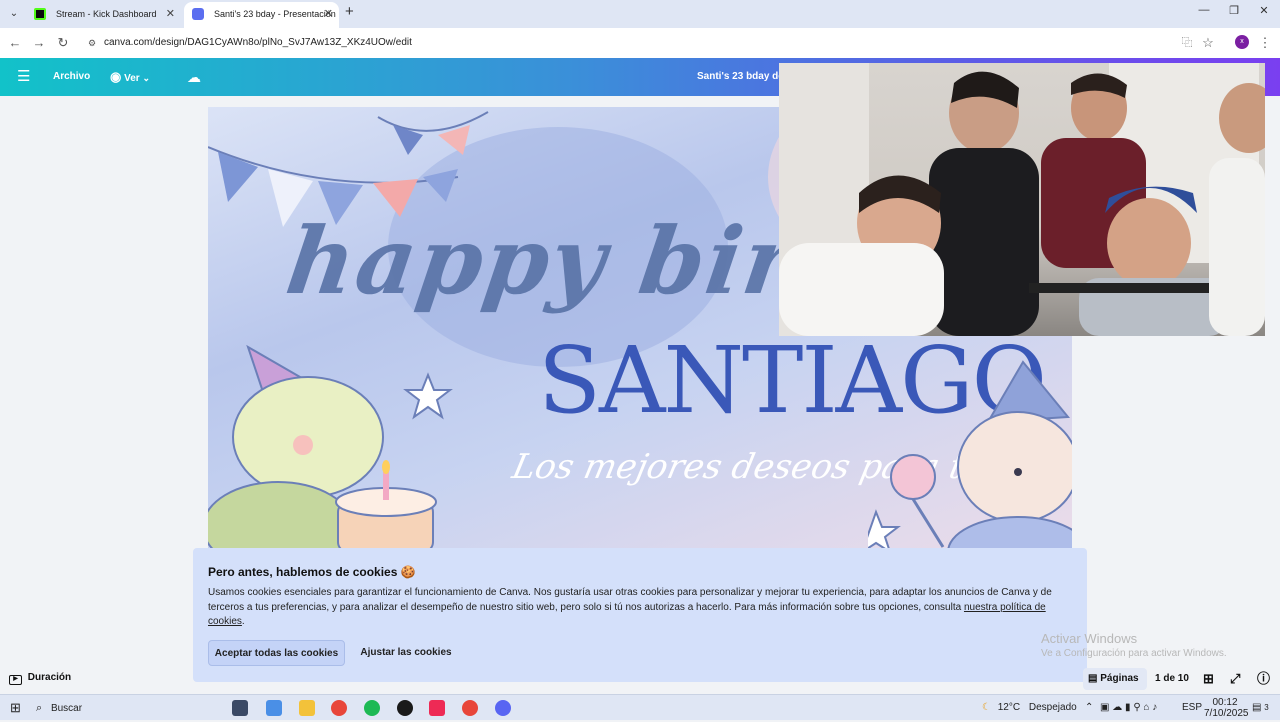 This screenshot has width=1280, height=722. What do you see at coordinates (1235, 679) in the screenshot?
I see `fullscreen-icon: ⤢` at bounding box center [1235, 679].